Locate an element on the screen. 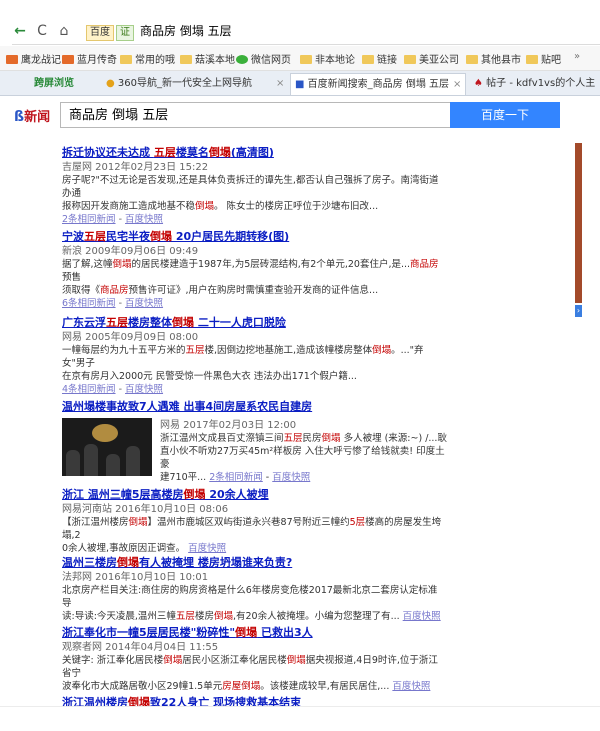 The image size is (600, 731). url-text: 商品房 倒塌 五层 is located at coordinates (186, 31).